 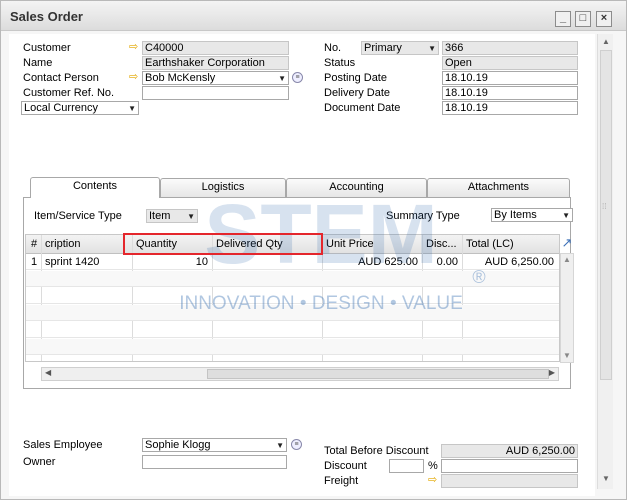 I want to click on customer-ref-field, so click(x=215, y=93).